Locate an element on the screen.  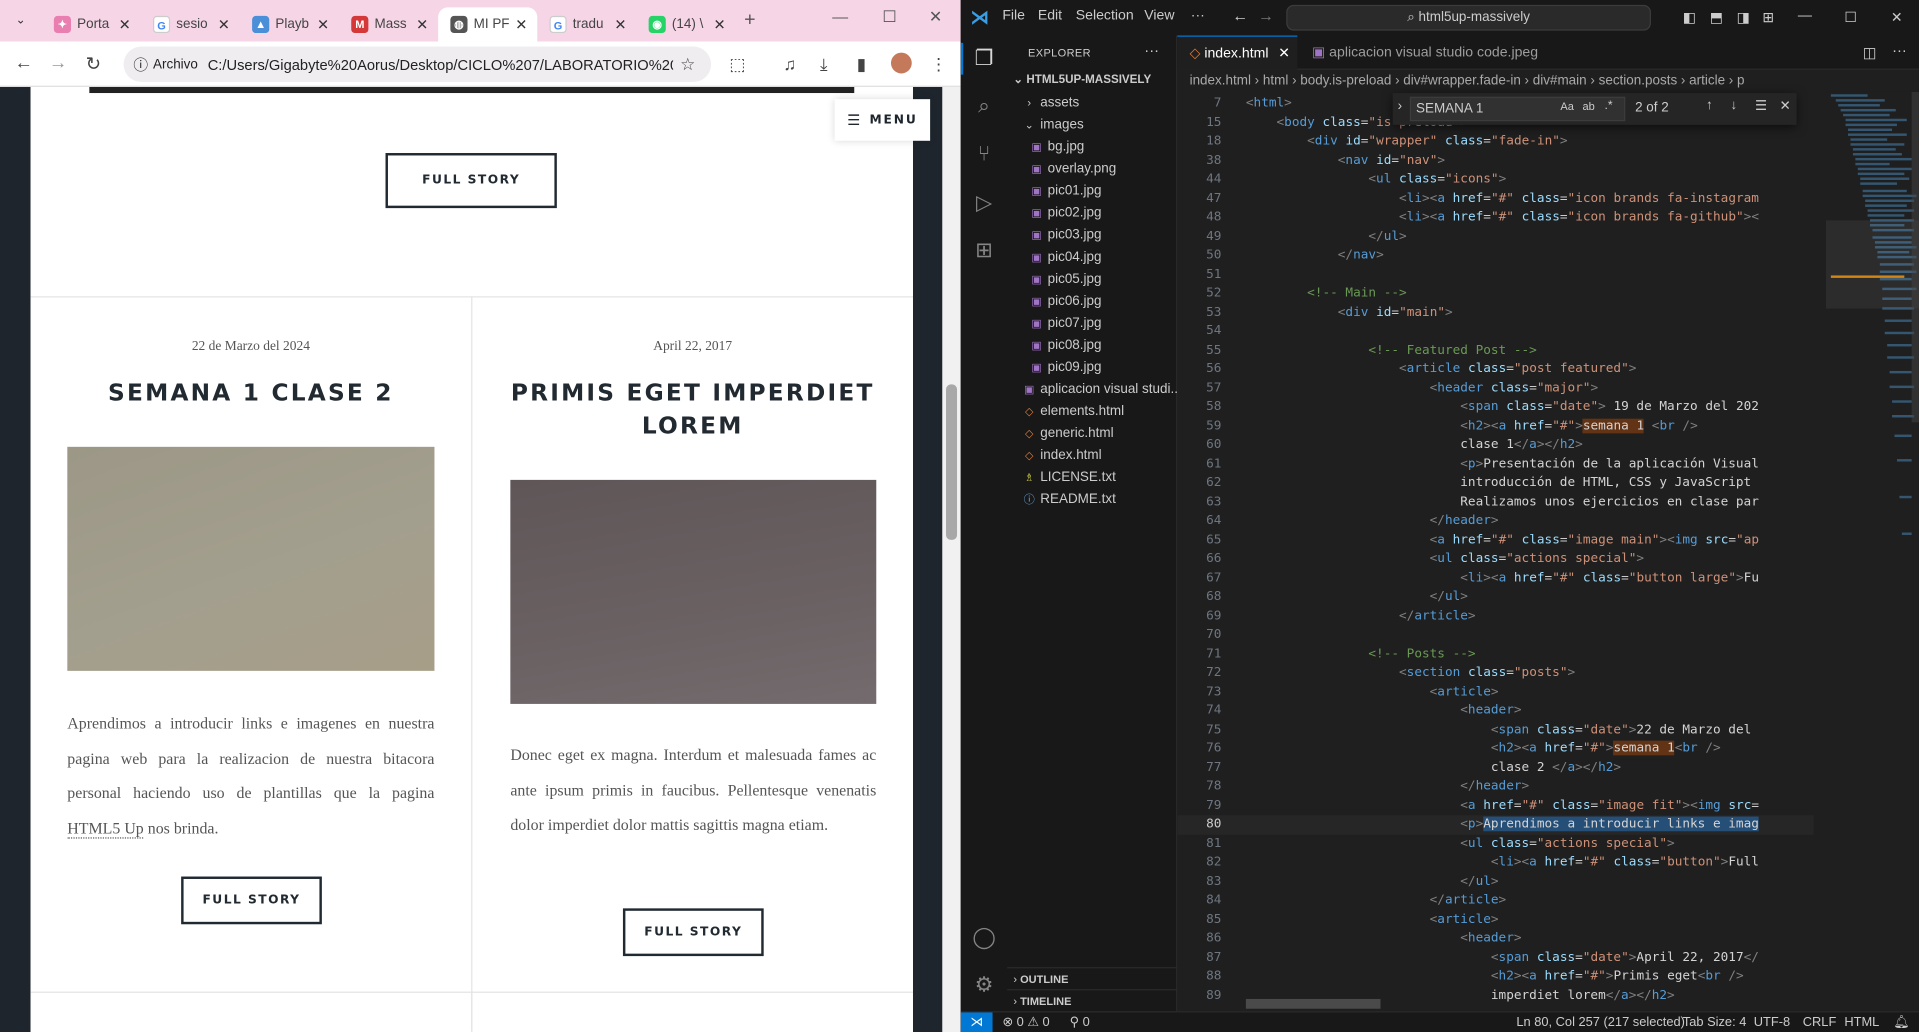
explorer-item: ▣ bg.jpg is located at coordinates (1092, 147).